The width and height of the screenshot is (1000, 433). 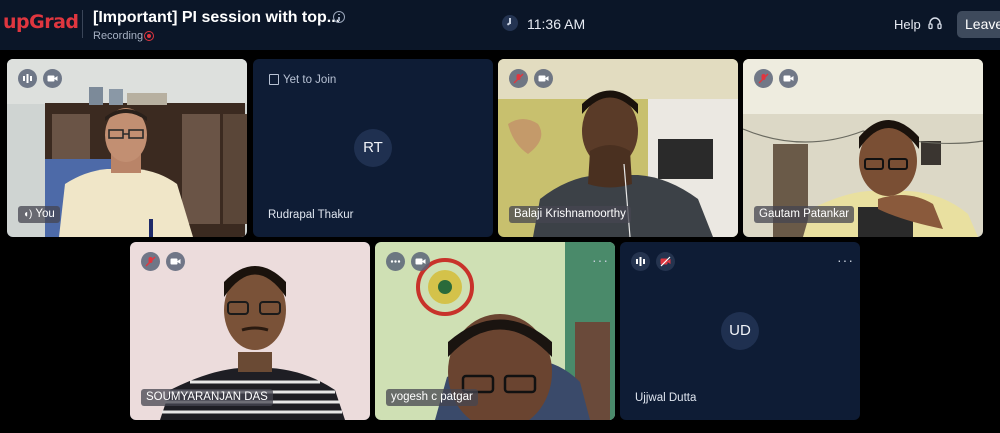 I want to click on participant-name: Balaji Krishnamoorthy, so click(x=570, y=214).